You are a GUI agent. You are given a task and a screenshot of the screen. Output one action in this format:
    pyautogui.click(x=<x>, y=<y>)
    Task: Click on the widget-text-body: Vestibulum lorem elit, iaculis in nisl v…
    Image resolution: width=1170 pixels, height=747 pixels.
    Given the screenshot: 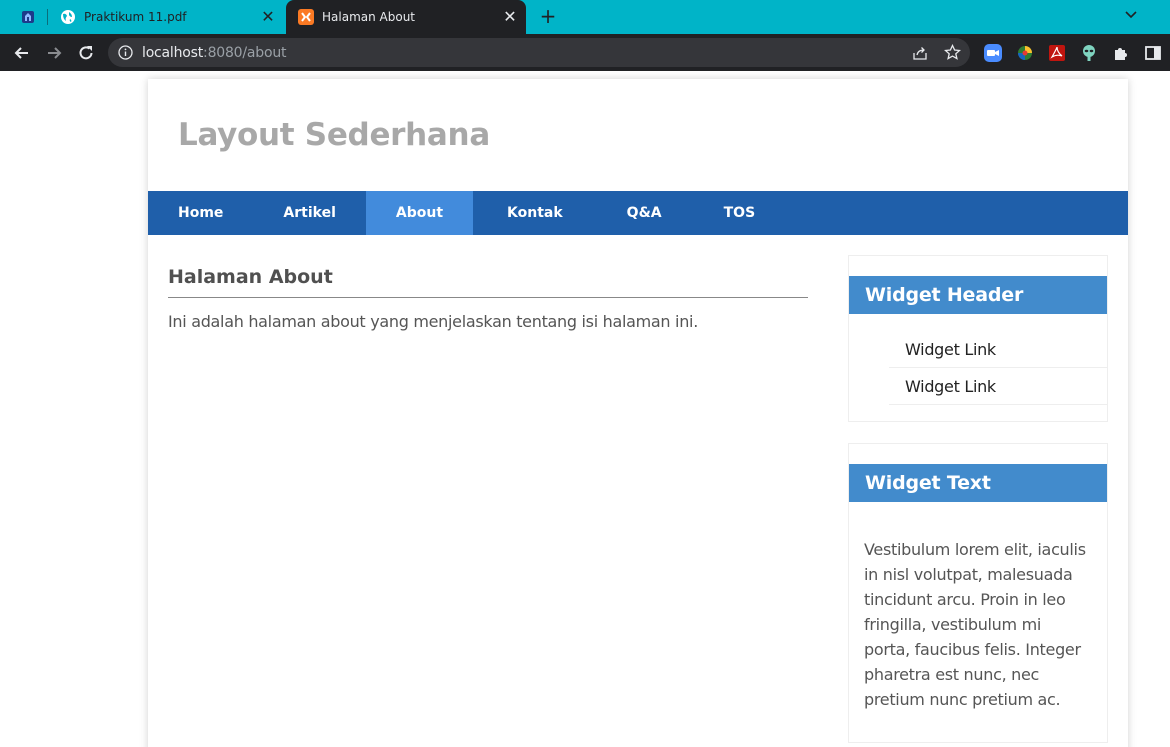 What is the action you would take?
    pyautogui.click(x=975, y=624)
    